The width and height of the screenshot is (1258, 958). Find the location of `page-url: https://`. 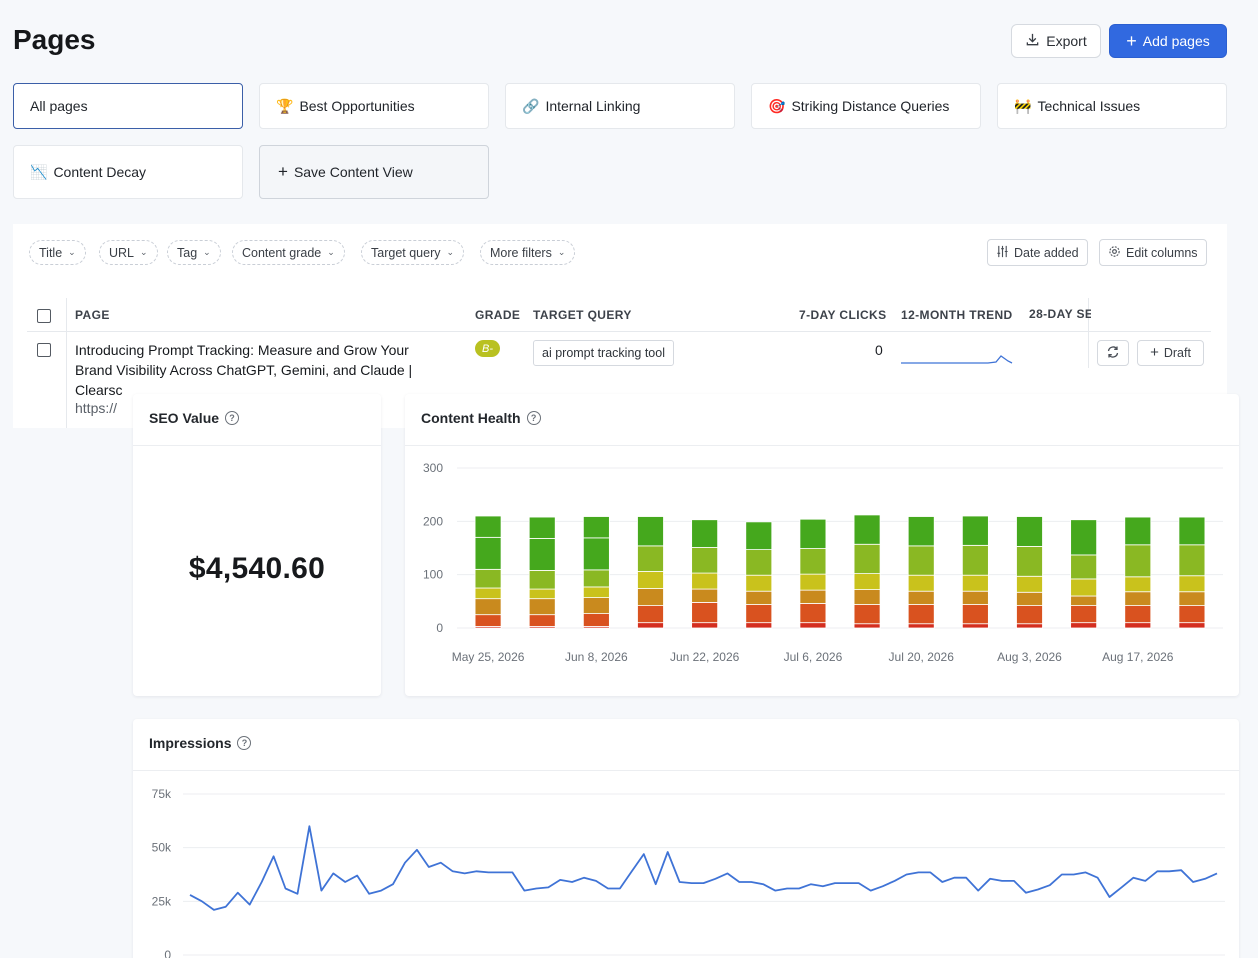

page-url: https:// is located at coordinates (96, 408).